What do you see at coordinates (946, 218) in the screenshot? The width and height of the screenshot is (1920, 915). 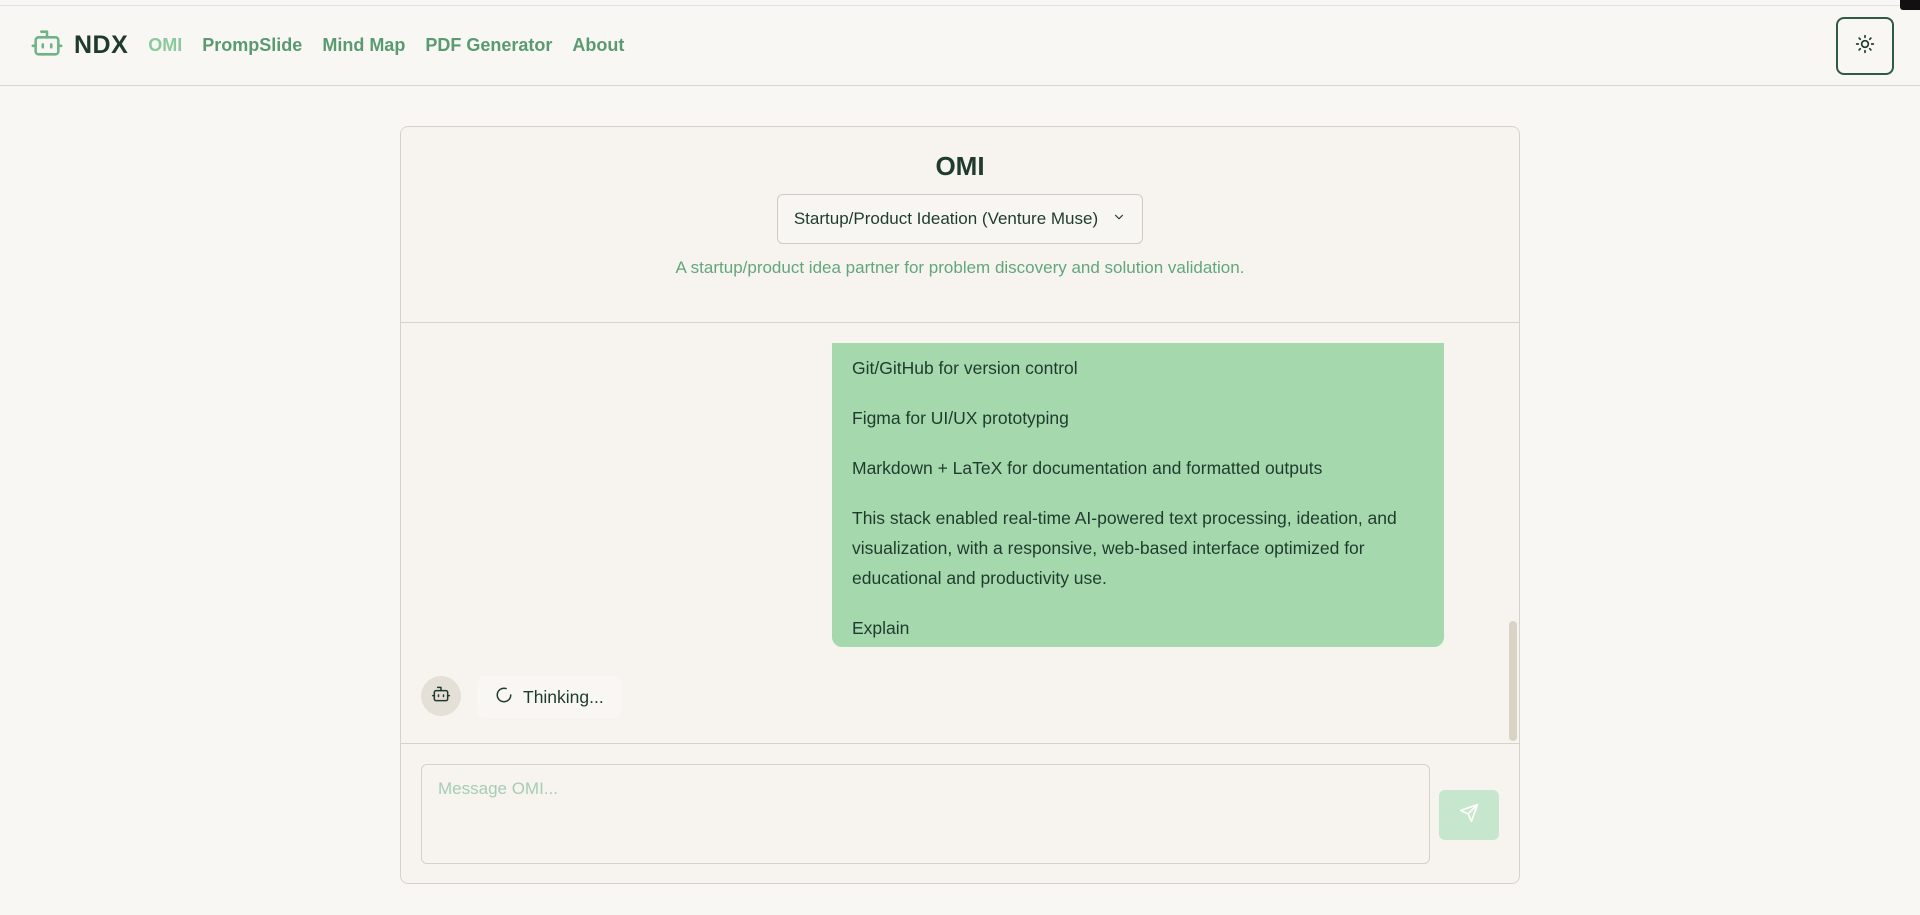 I see `mode-select-value: Startup/Product Ideation (Venture Muse)` at bounding box center [946, 218].